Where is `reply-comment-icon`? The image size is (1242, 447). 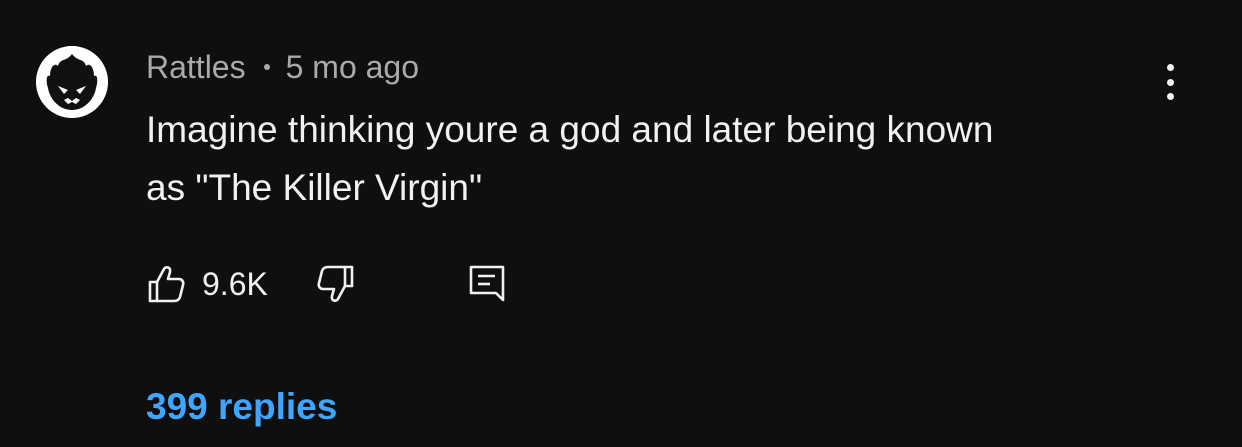
reply-comment-icon is located at coordinates (487, 283).